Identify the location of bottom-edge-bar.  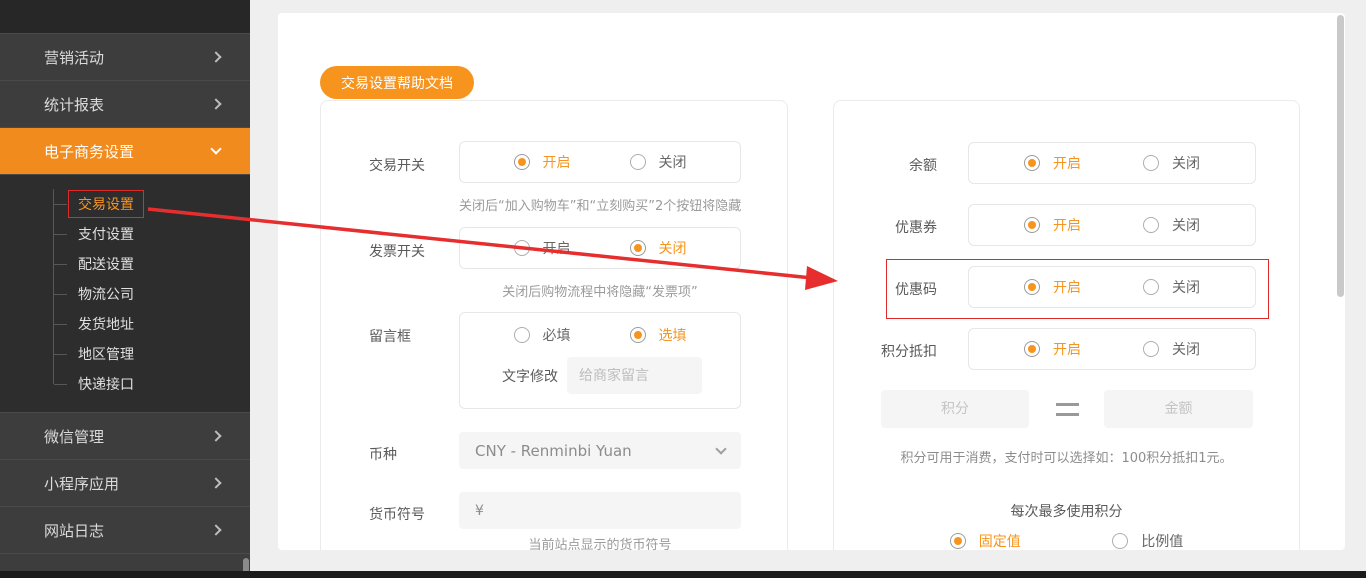
(683, 574).